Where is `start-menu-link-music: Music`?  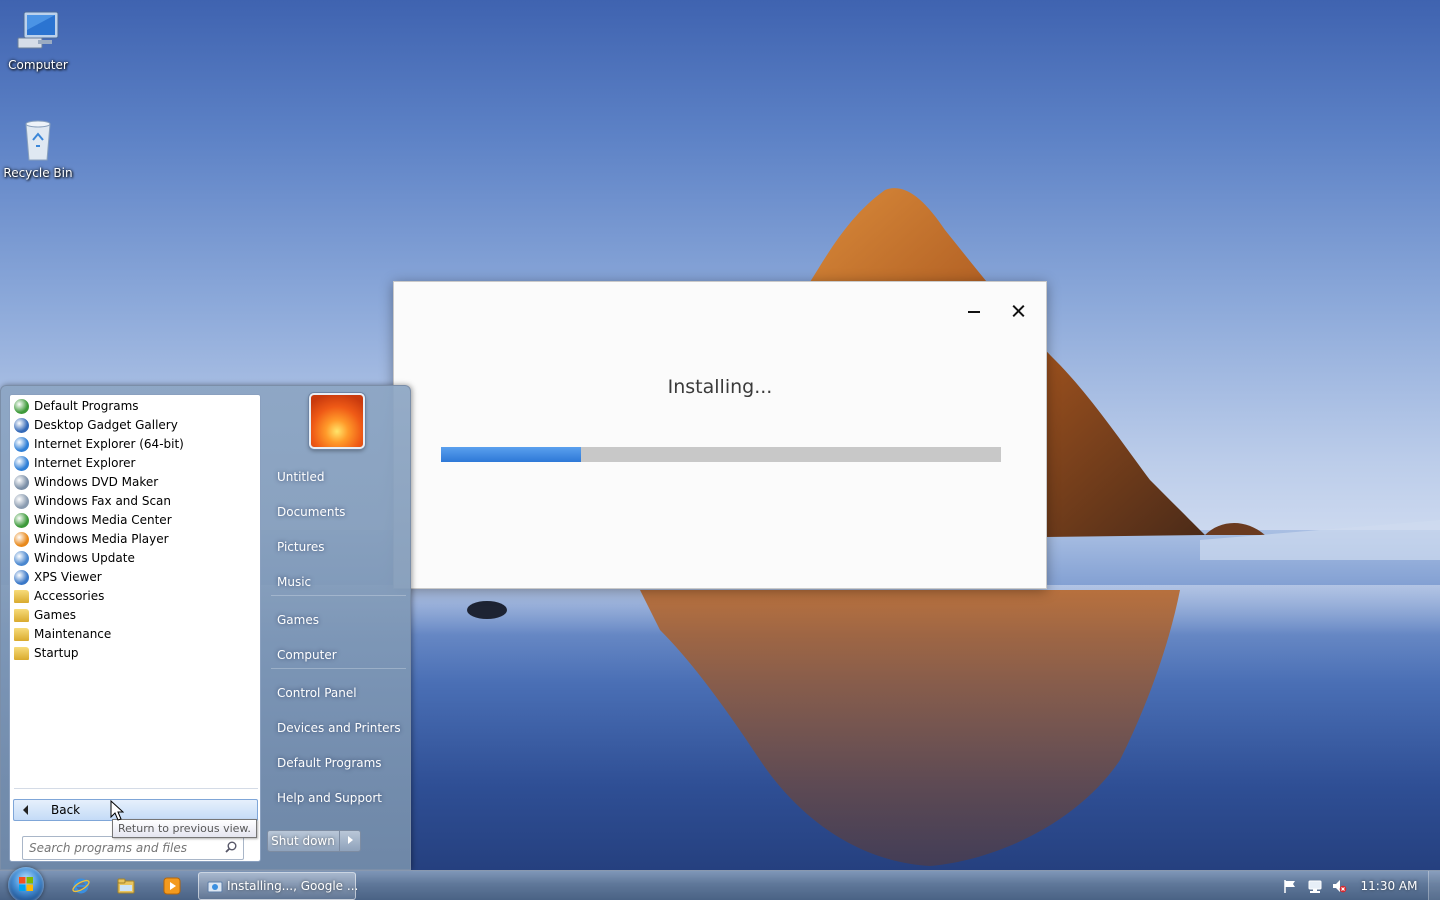
start-menu-link-music: Music is located at coordinates (338, 582).